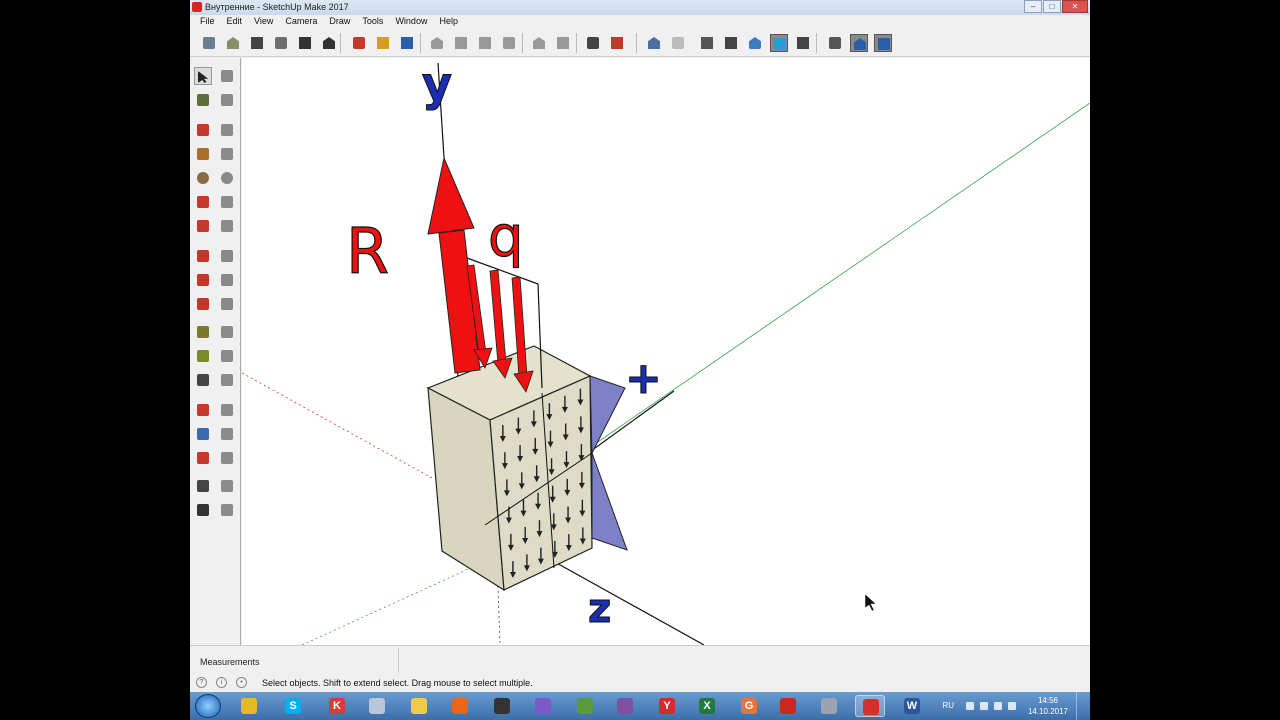  I want to click on follow-me-tool, so click(227, 280).